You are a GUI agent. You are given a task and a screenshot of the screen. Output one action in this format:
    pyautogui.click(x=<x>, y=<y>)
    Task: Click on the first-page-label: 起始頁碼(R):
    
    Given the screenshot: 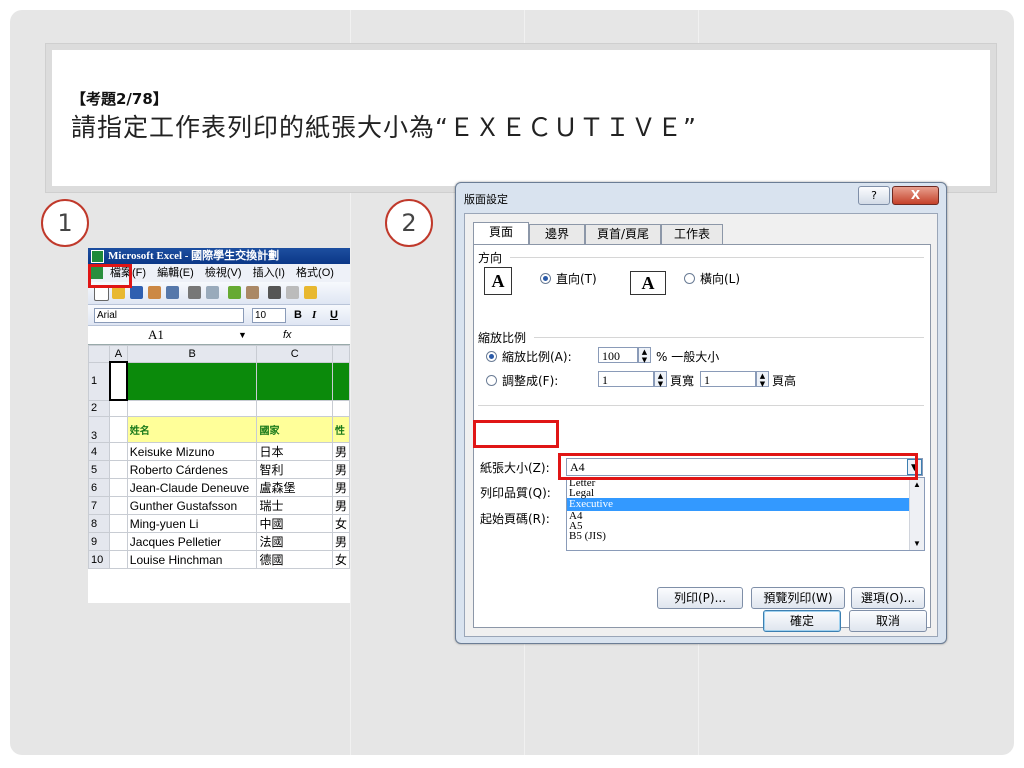 What is the action you would take?
    pyautogui.click(x=515, y=519)
    